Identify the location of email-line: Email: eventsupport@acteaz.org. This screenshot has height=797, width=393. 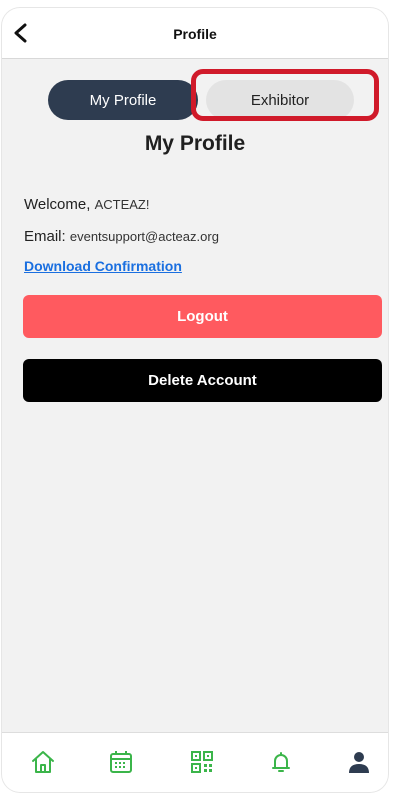
(121, 236).